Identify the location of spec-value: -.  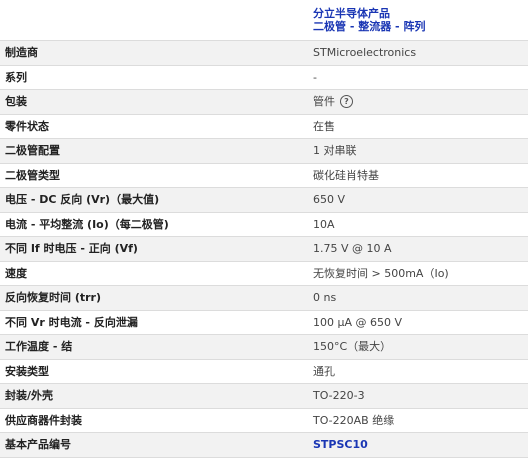
(315, 77).